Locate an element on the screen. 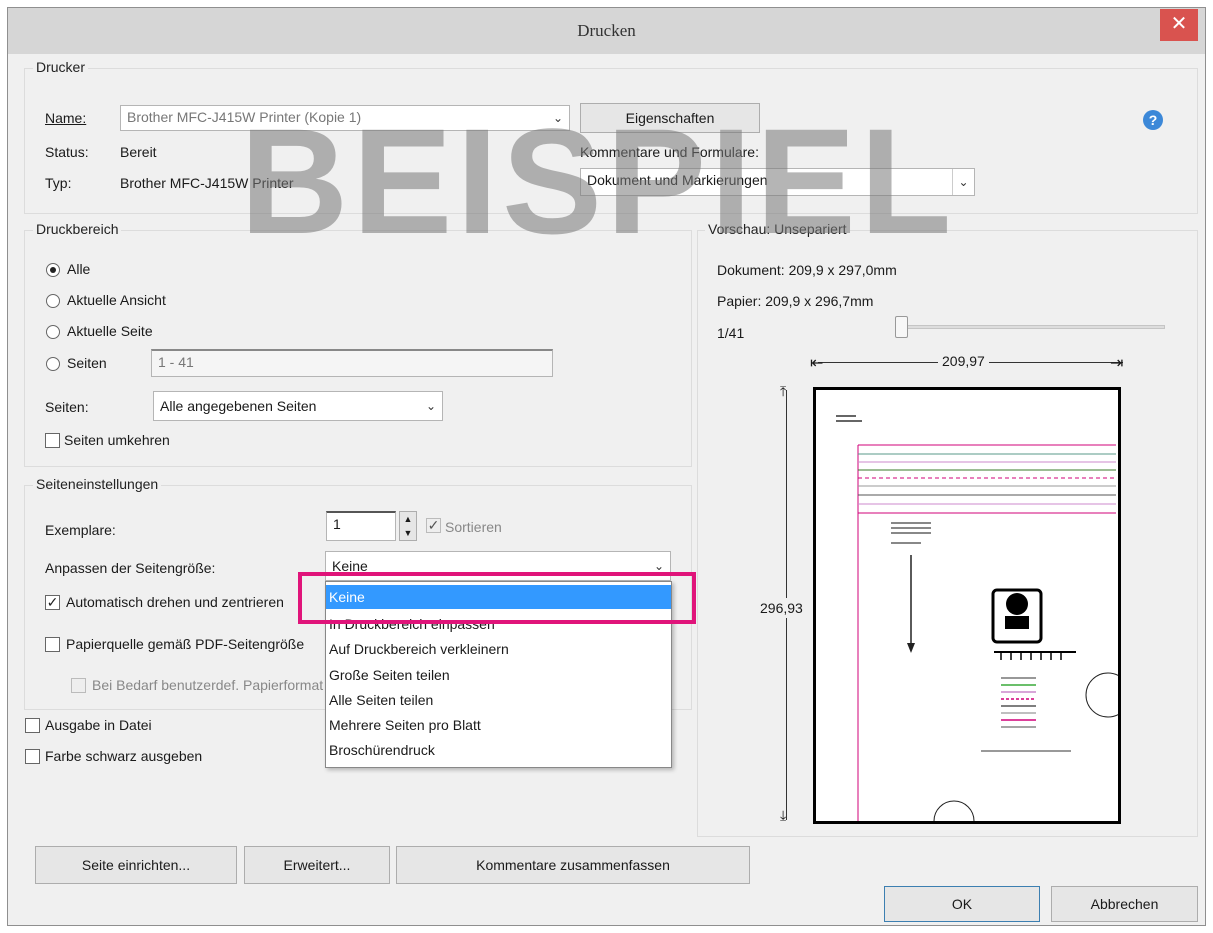  scaling-option: Alle Seiten teilen is located at coordinates (498, 700).